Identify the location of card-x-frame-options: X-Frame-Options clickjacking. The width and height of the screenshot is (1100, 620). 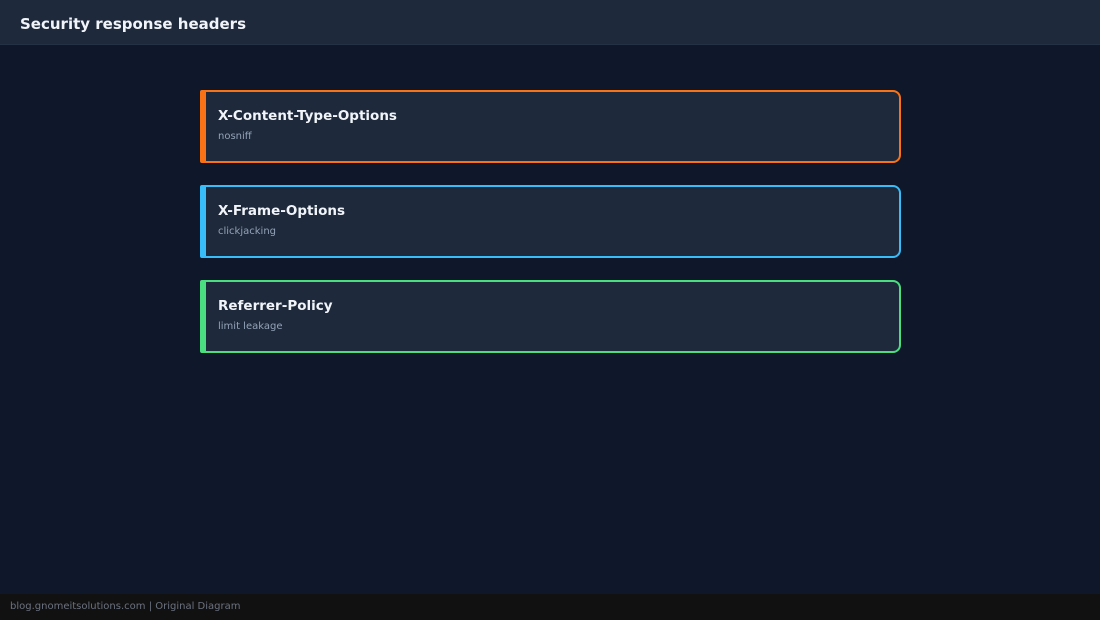
(550, 221).